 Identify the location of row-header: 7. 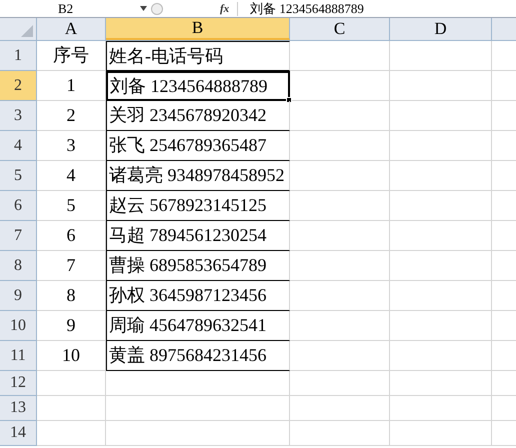
(18, 236).